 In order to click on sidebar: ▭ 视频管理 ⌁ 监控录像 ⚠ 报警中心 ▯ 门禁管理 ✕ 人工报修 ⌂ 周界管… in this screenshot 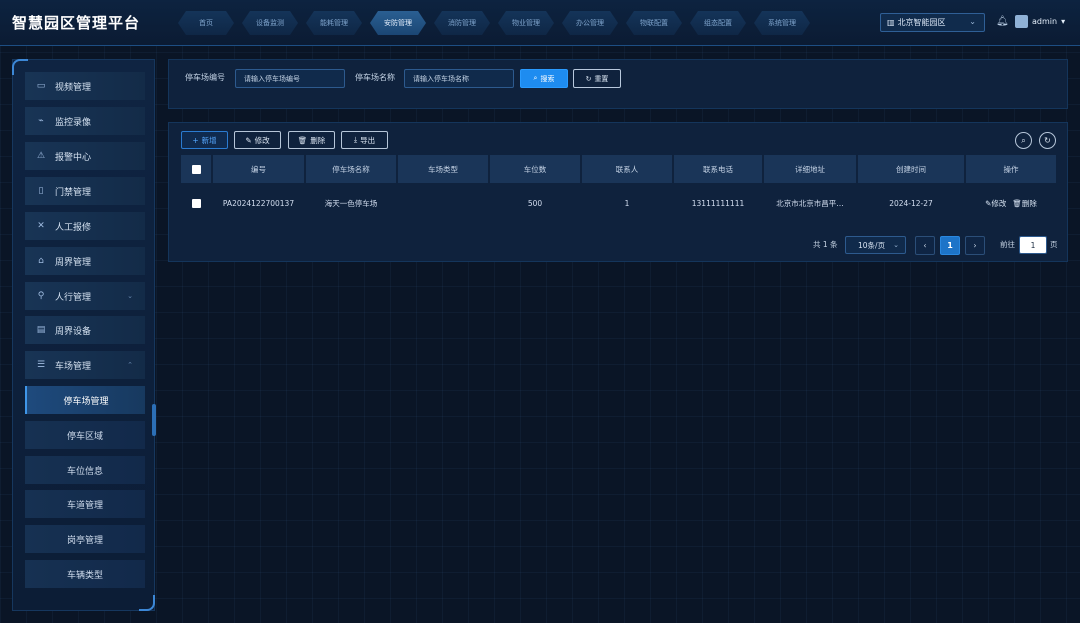, I will do `click(83, 335)`.